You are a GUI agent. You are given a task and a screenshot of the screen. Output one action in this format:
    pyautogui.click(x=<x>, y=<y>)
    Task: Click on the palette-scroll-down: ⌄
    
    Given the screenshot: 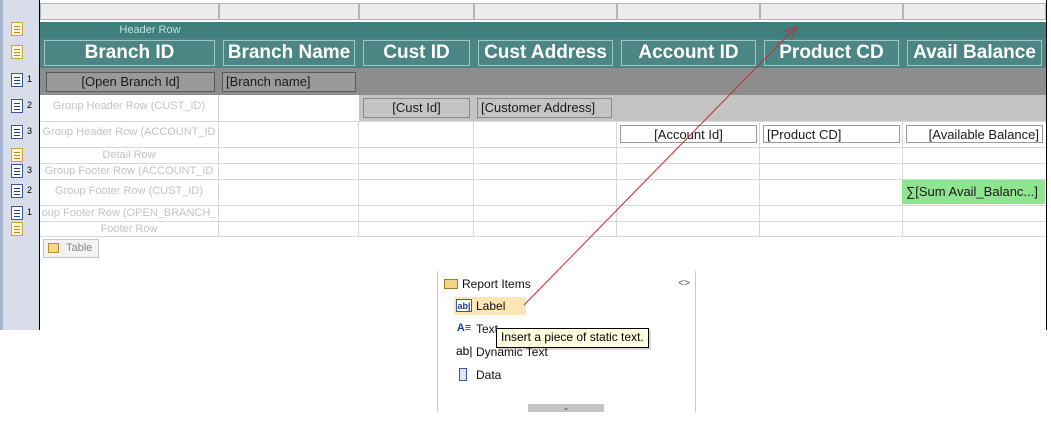 What is the action you would take?
    pyautogui.click(x=566, y=408)
    